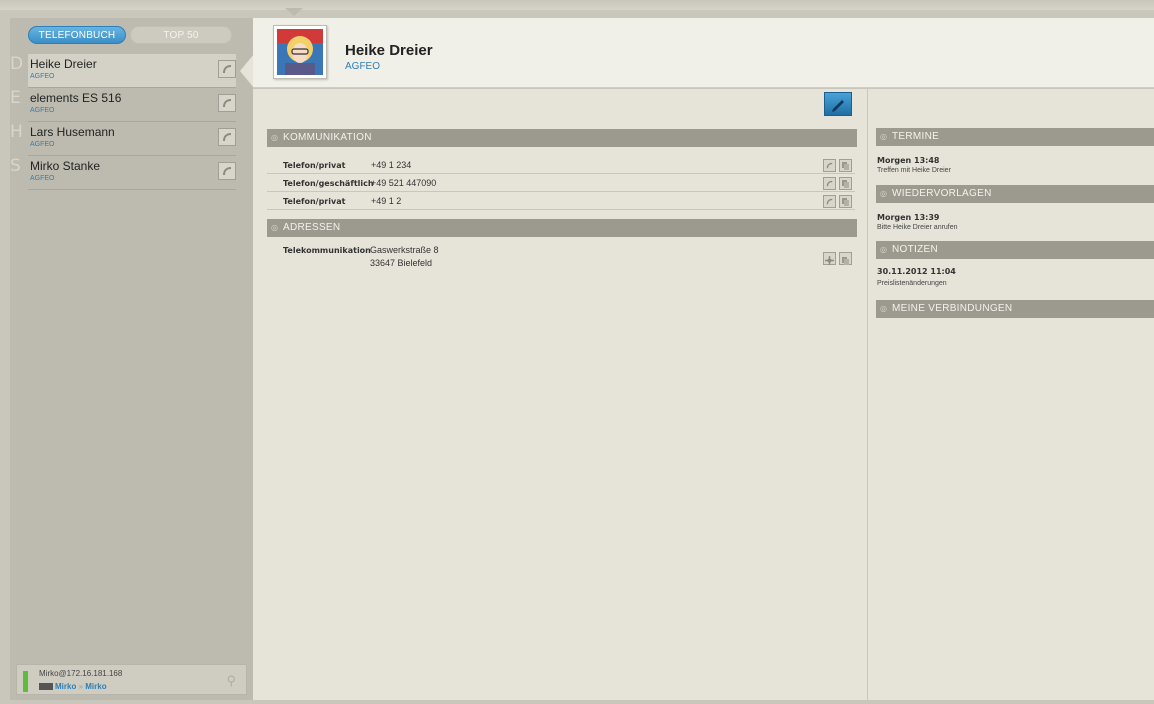  I want to click on avatar, so click(300, 52).